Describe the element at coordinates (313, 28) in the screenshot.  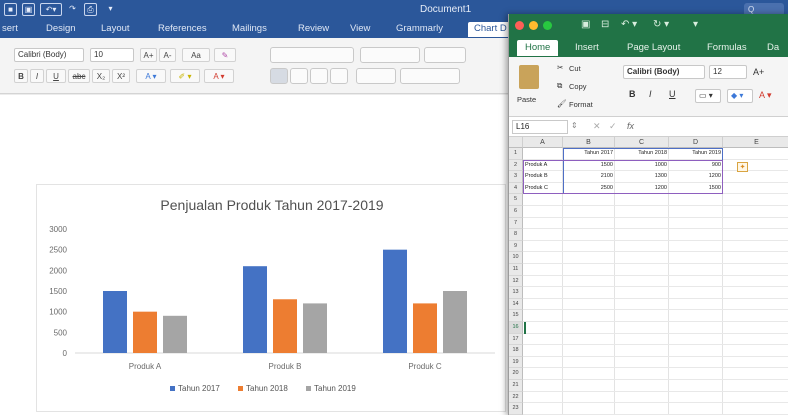
I see `tab-review: Review` at that location.